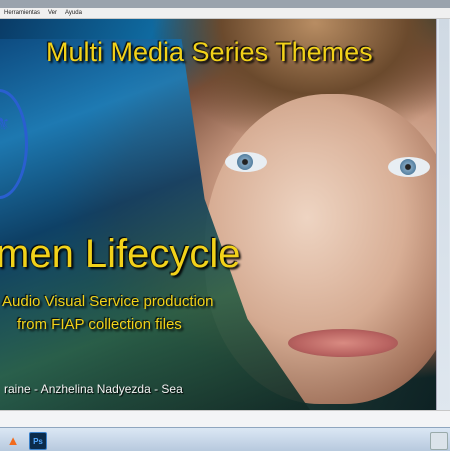  I want to click on menu-item-herramientas: Herramientas, so click(22, 13).